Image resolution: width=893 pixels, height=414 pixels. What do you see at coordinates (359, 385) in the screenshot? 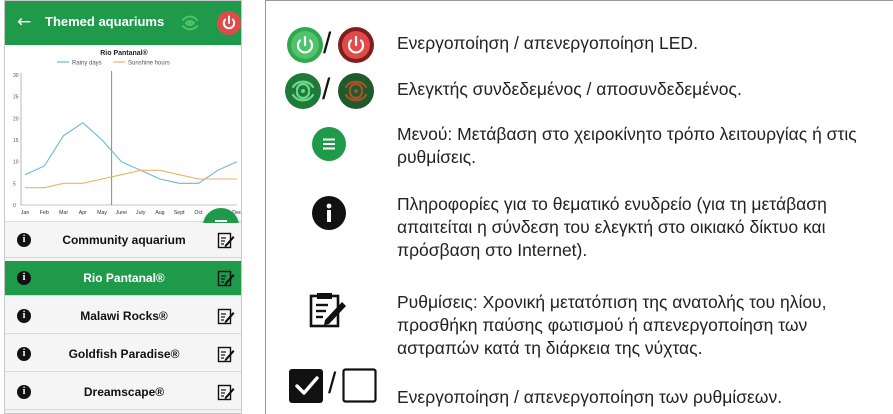
I see `checkbox-unchecked-icon` at bounding box center [359, 385].